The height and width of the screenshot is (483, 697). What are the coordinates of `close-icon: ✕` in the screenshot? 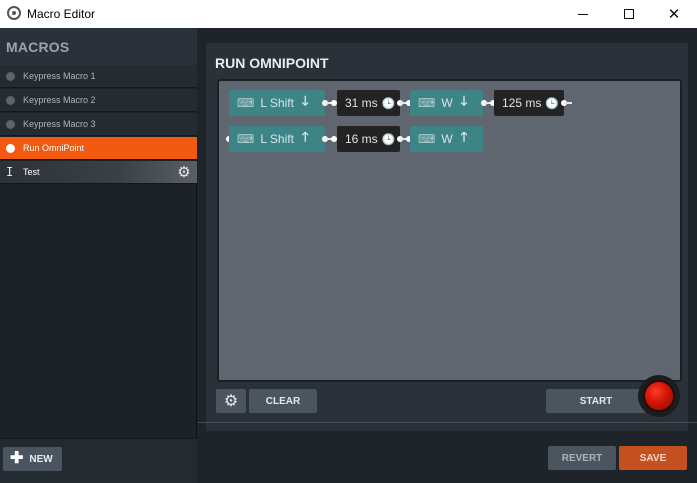 It's located at (674, 14).